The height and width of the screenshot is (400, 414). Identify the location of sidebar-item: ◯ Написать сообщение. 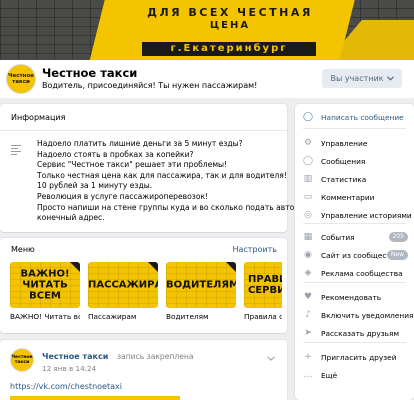
(354, 117).